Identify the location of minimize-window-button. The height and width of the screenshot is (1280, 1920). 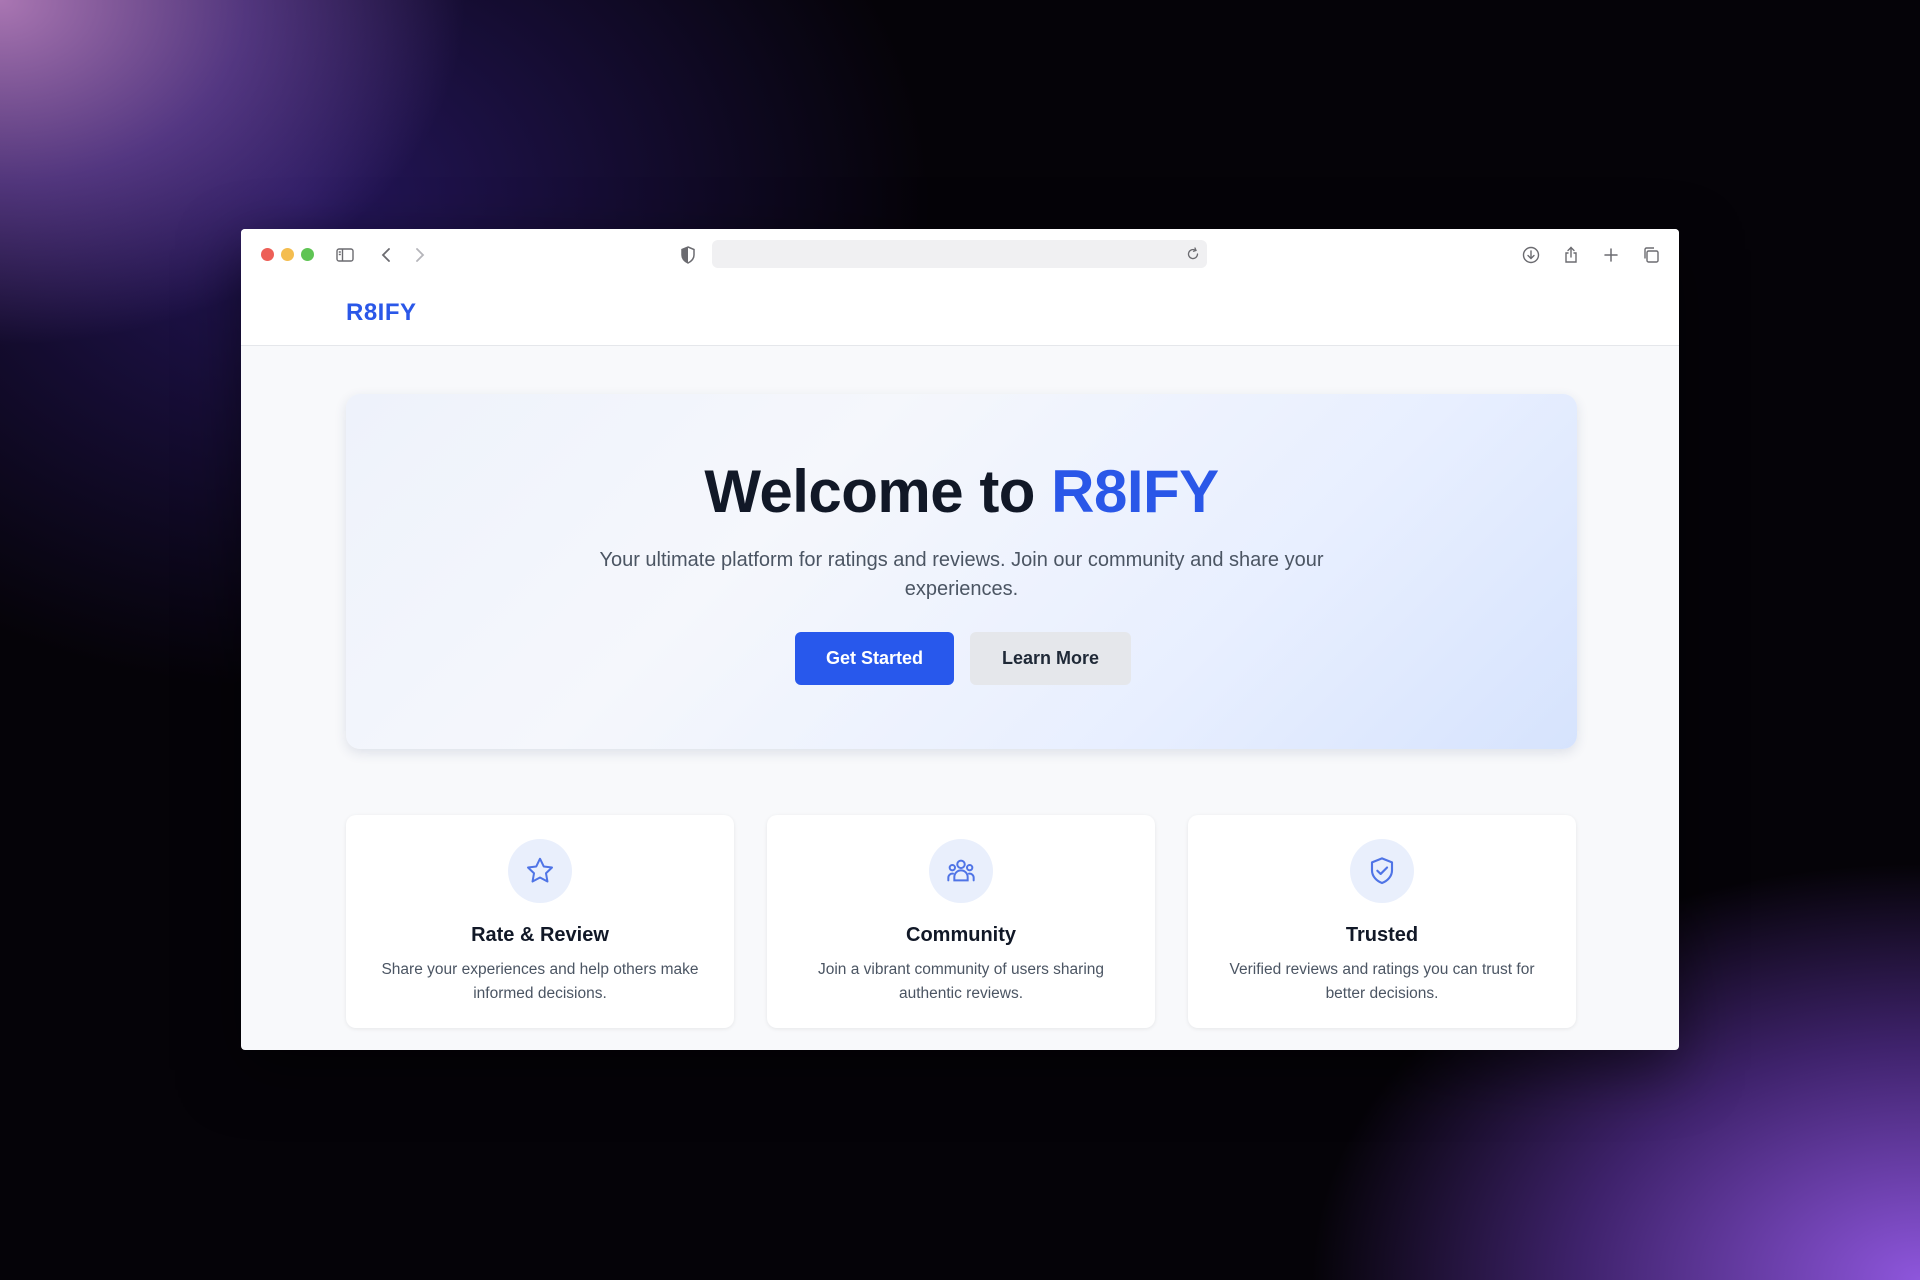
(287, 254).